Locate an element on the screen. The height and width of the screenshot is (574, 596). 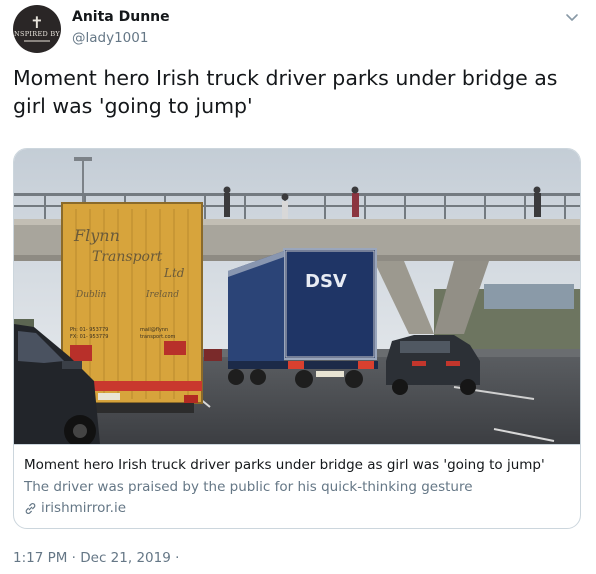
timestamp: 1:17 PM · Dec 21, 2019 · is located at coordinates (96, 558).